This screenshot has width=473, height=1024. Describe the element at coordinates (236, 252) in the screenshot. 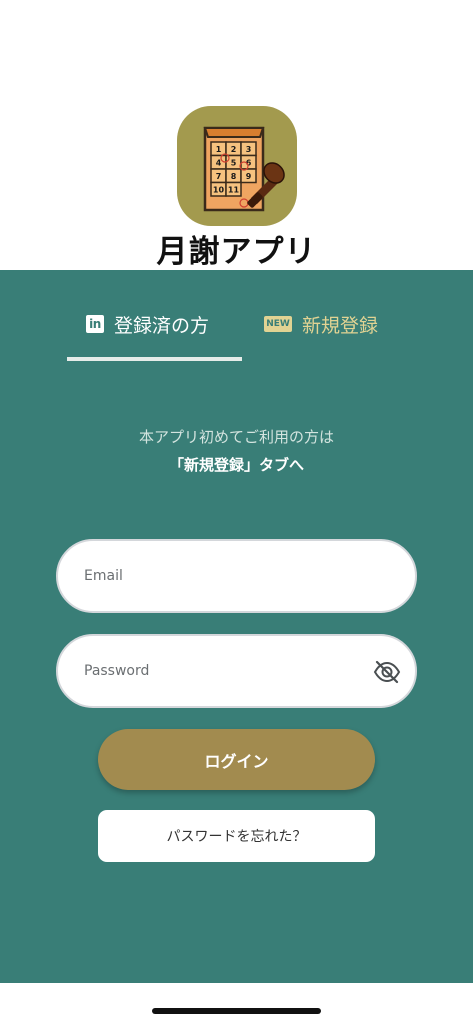

I see `app-title: 月謝アプリ` at that location.